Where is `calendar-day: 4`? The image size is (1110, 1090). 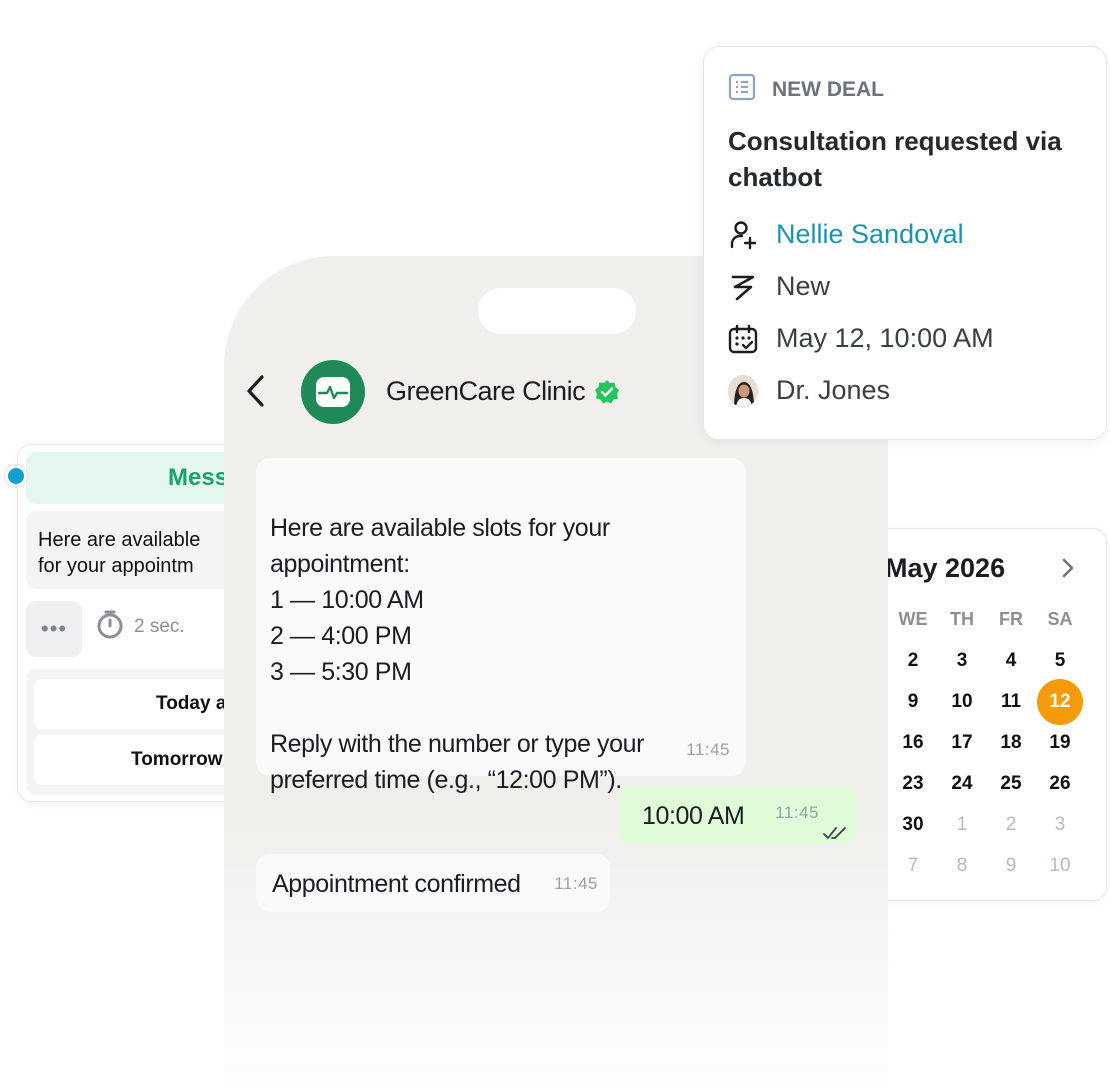
calendar-day: 4 is located at coordinates (1011, 660).